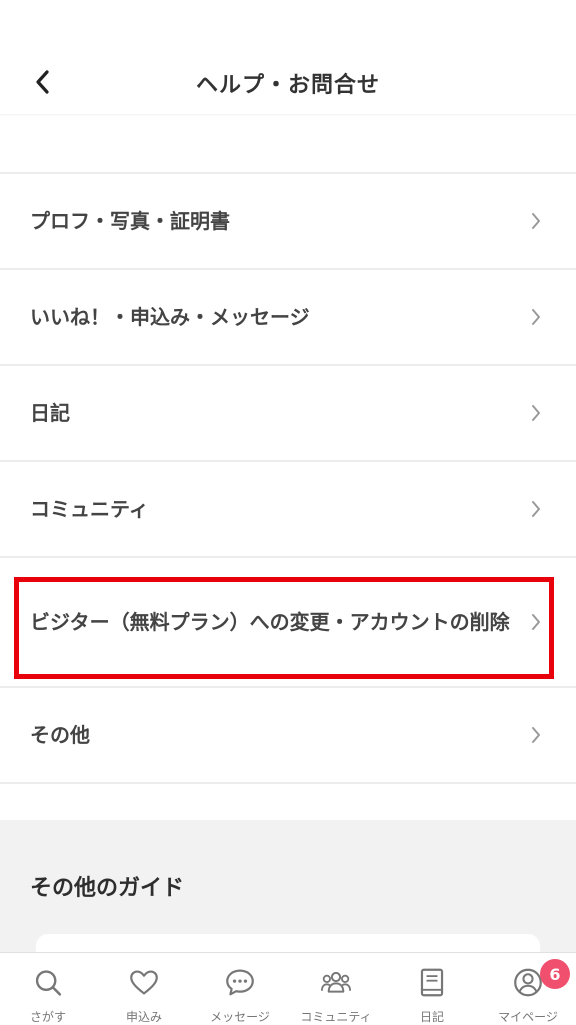 The image size is (576, 1025). What do you see at coordinates (170, 317) in the screenshot?
I see `category-label: いいね！・申込み・メッセージ` at bounding box center [170, 317].